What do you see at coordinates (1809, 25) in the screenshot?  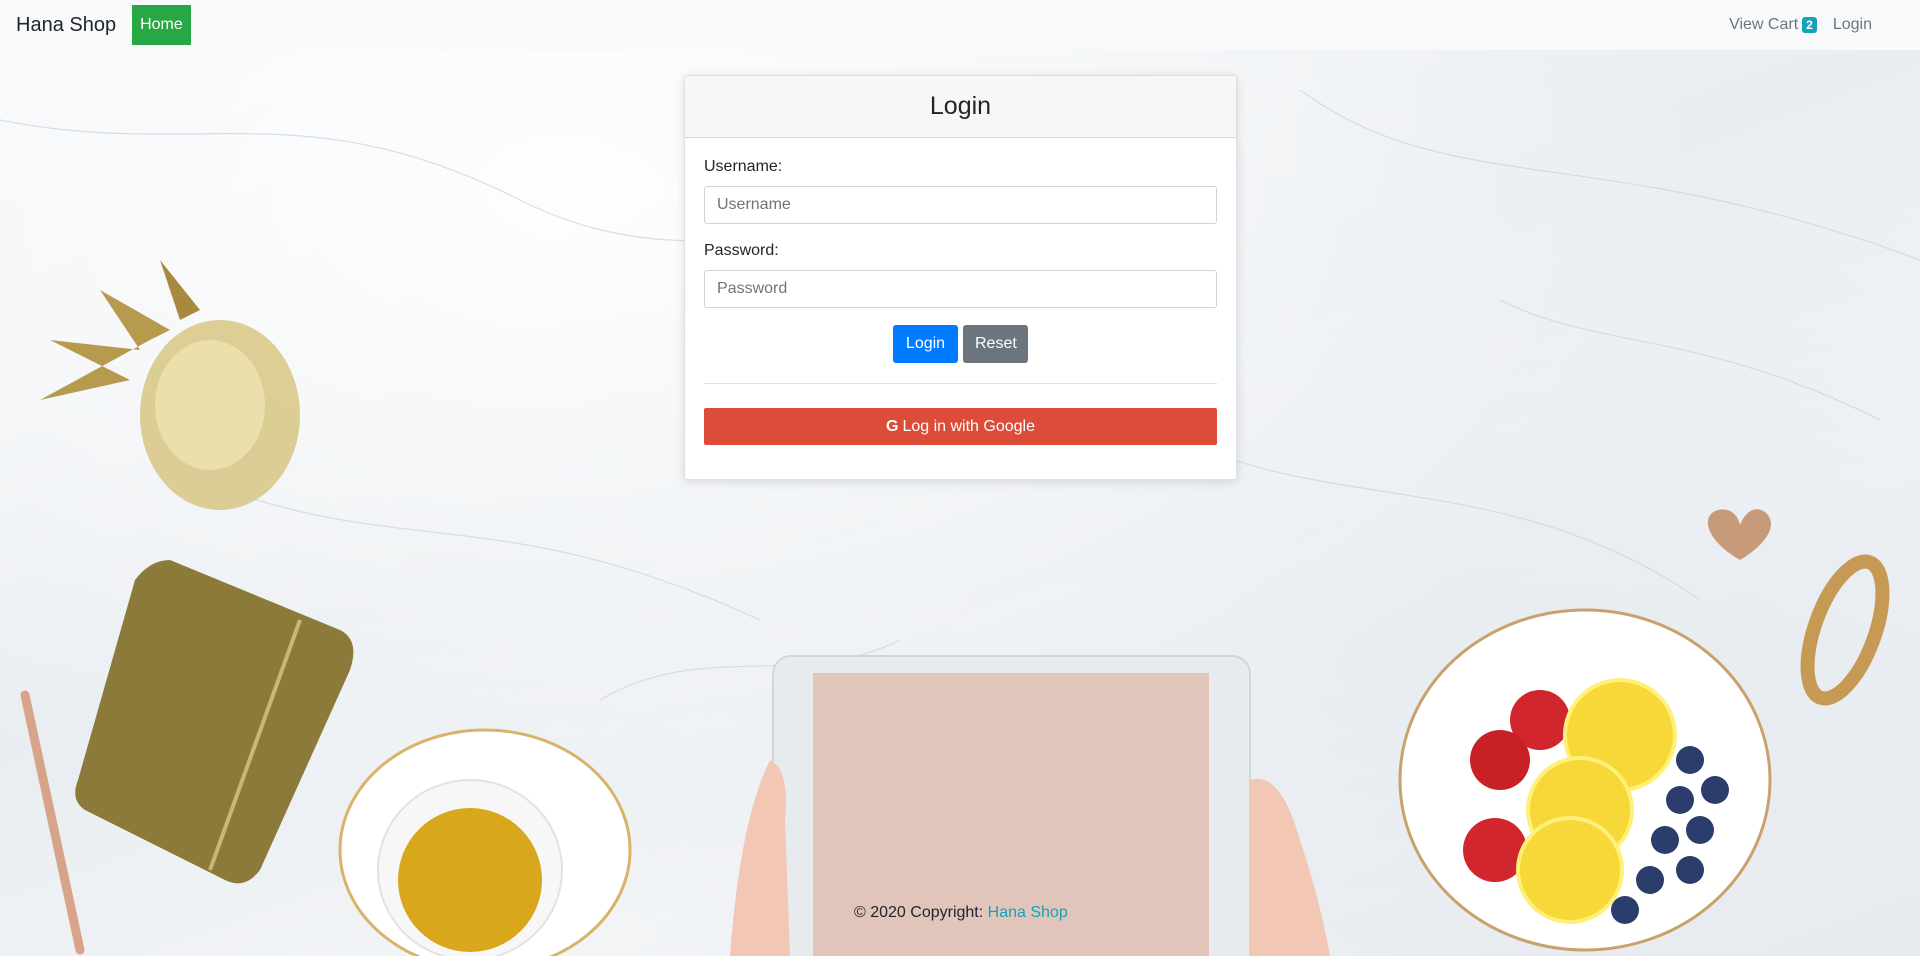 I see `cart-count-badge: 2` at bounding box center [1809, 25].